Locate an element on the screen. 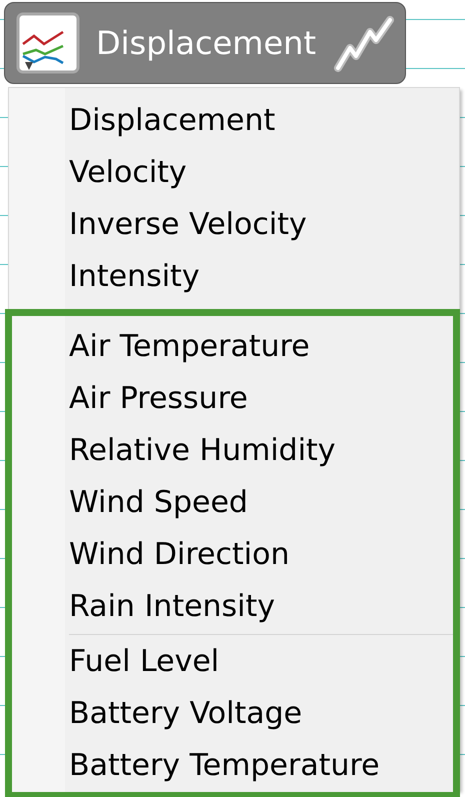 The image size is (465, 797). menu-item: Inverse Velocity is located at coordinates (234, 225).